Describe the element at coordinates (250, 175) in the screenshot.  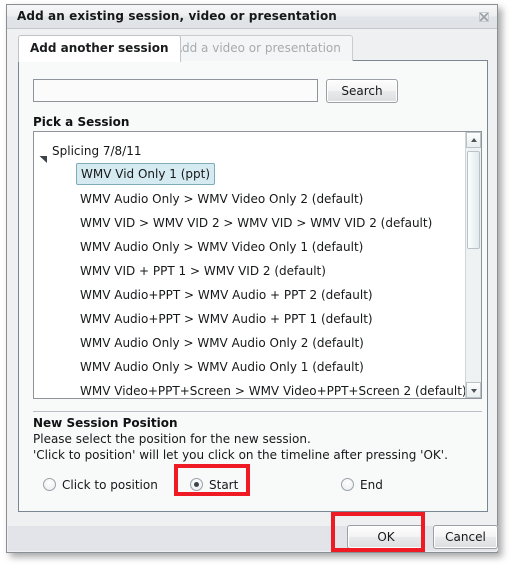
I see `list-item: WMV Vid Only 1 (ppt)` at that location.